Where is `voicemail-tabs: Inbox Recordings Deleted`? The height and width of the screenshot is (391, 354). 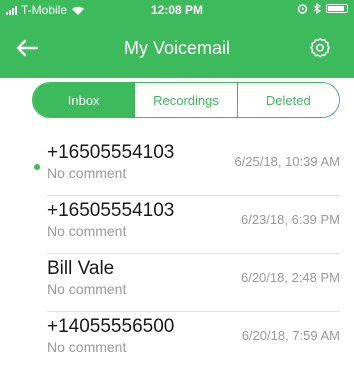 voicemail-tabs: Inbox Recordings Deleted is located at coordinates (186, 100).